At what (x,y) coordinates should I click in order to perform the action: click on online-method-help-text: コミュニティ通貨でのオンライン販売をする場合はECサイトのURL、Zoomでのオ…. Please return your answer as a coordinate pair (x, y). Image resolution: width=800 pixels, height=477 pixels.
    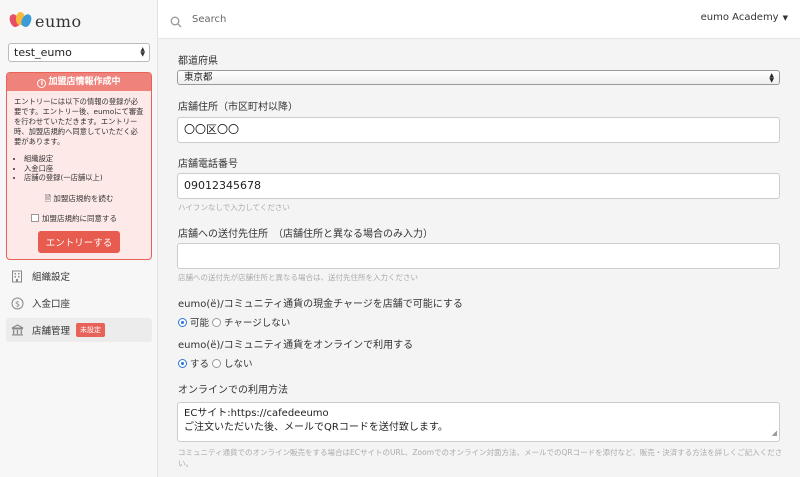
    Looking at the image, I should click on (480, 458).